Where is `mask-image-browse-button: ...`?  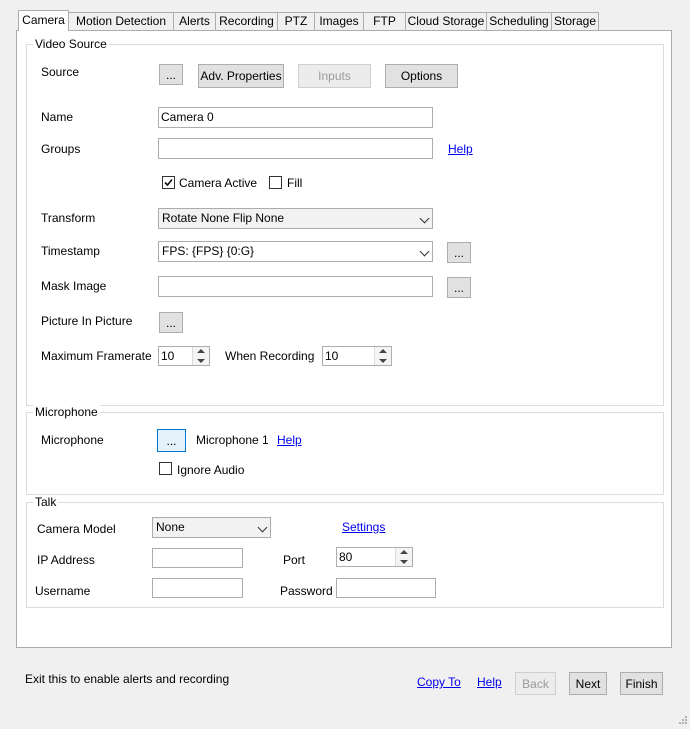 mask-image-browse-button: ... is located at coordinates (459, 287).